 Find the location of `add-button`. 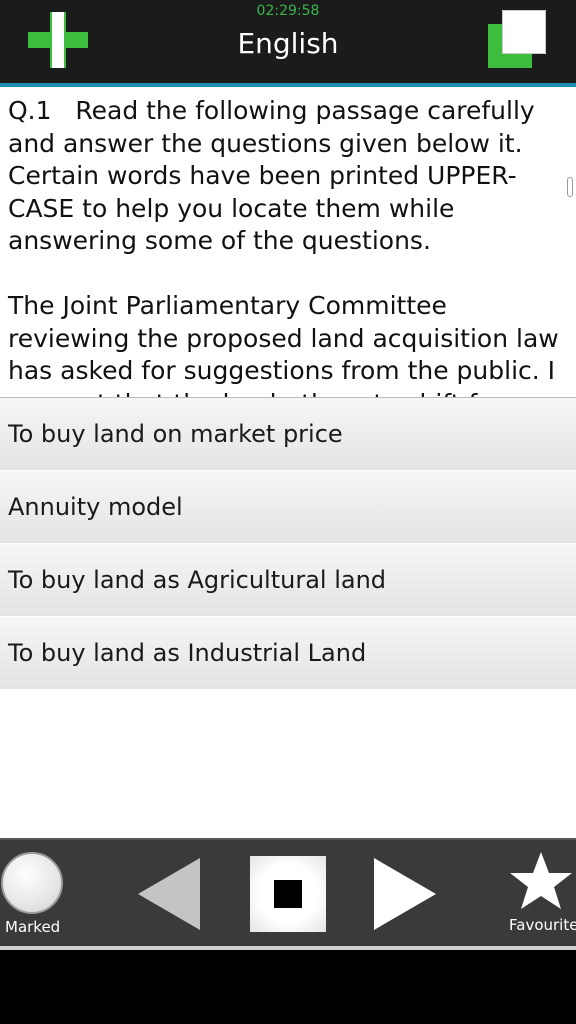

add-button is located at coordinates (58, 40).